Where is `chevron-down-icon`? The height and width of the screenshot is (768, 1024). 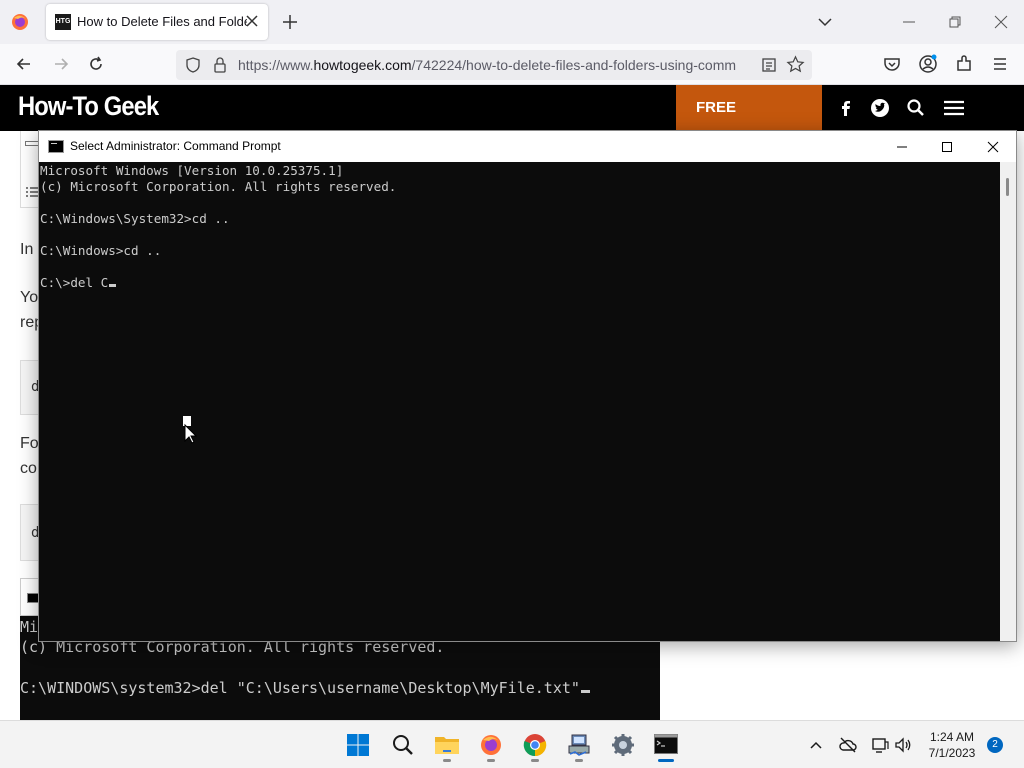 chevron-down-icon is located at coordinates (825, 22).